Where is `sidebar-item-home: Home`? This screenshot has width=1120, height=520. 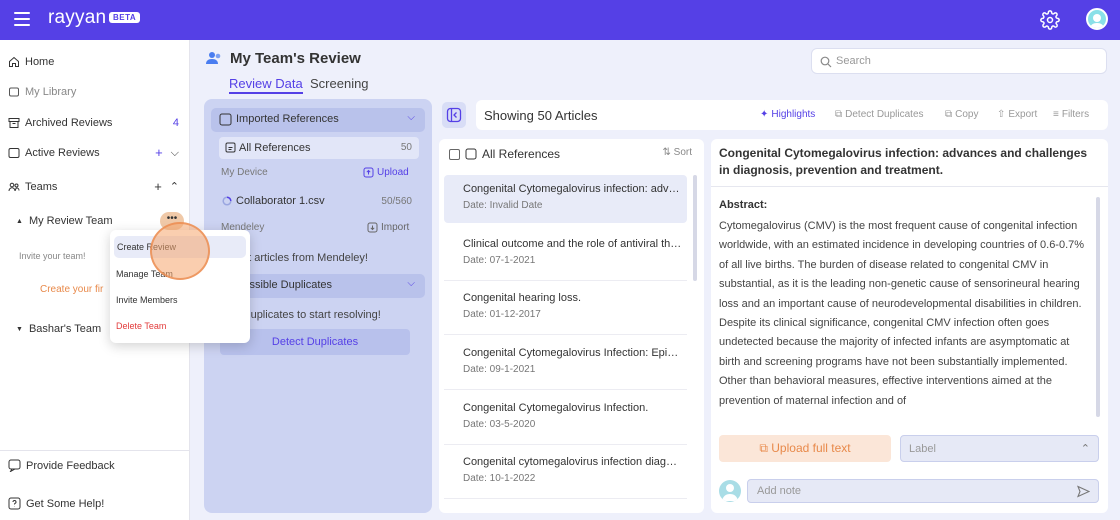
sidebar-item-home: Home is located at coordinates (31, 62).